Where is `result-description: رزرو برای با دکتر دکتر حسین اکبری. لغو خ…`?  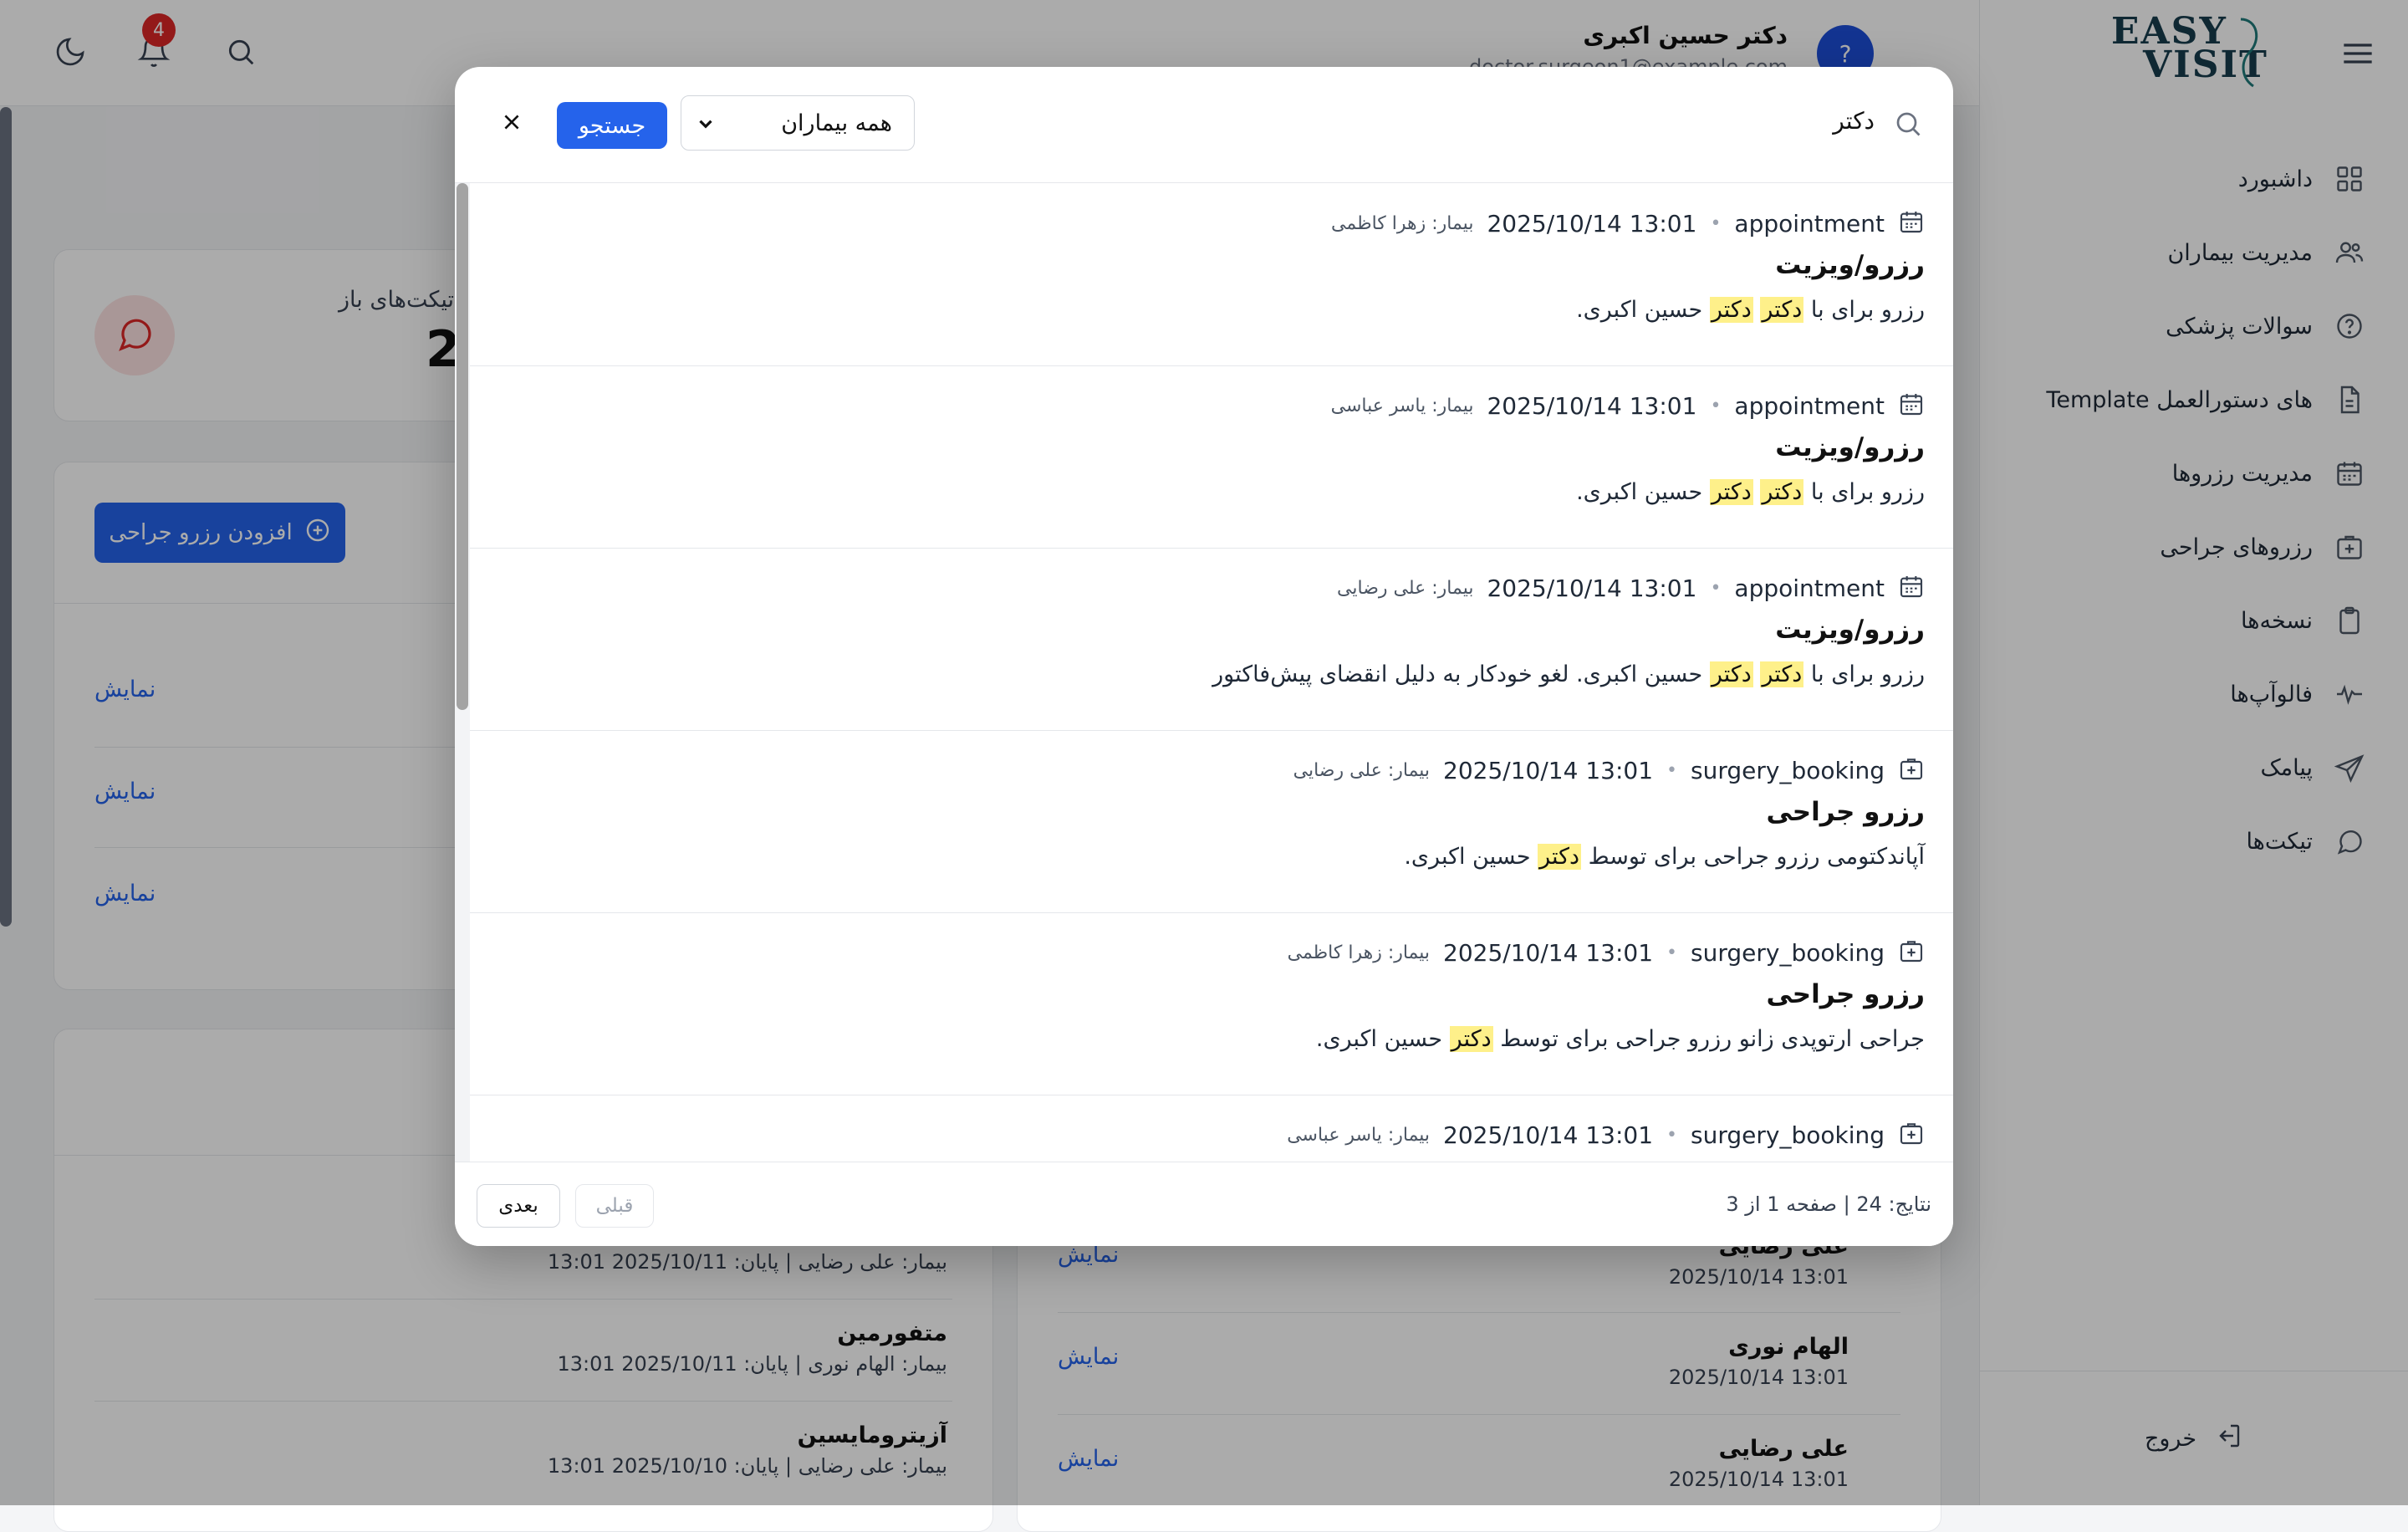
result-description: رزرو برای با دکتر دکتر حسین اکبری. لغو خ… is located at coordinates (1568, 674).